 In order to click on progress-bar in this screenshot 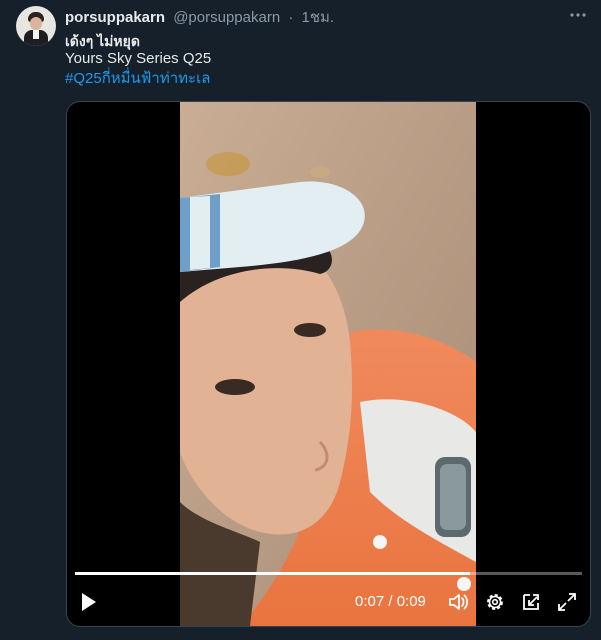, I will do `click(328, 573)`.